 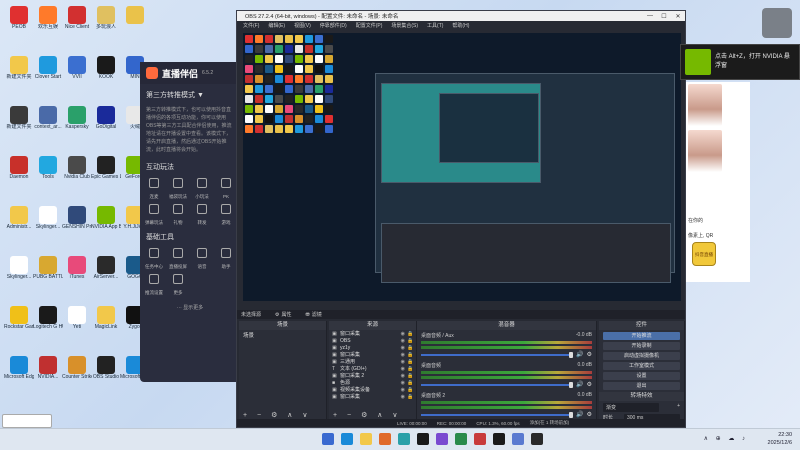 I want to click on feature-button: 连麦, so click(x=154, y=189).